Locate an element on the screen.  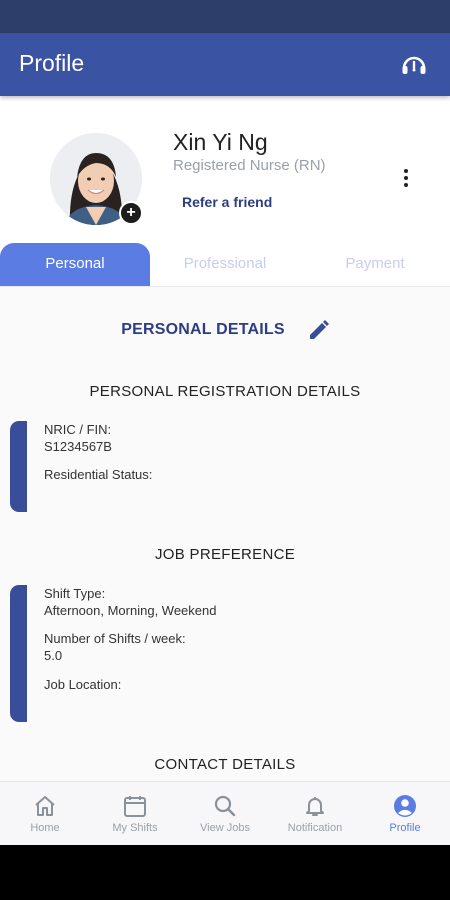
profile-tabs: Personal Professional Payment is located at coordinates (225, 265).